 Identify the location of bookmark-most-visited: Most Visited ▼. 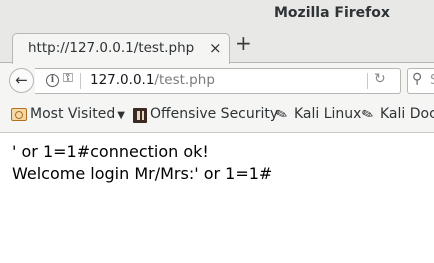
(77, 114).